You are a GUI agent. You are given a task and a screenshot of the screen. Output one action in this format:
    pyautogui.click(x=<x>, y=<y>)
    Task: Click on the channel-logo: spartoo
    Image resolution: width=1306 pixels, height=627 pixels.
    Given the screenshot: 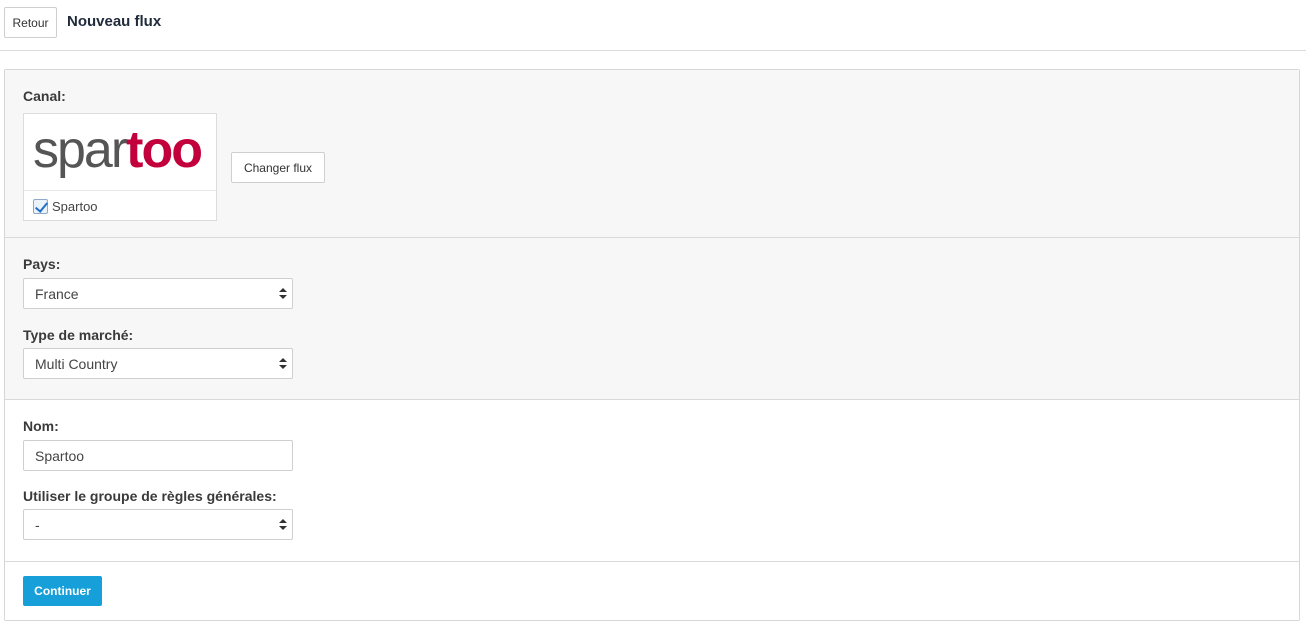 What is the action you would take?
    pyautogui.click(x=120, y=152)
    